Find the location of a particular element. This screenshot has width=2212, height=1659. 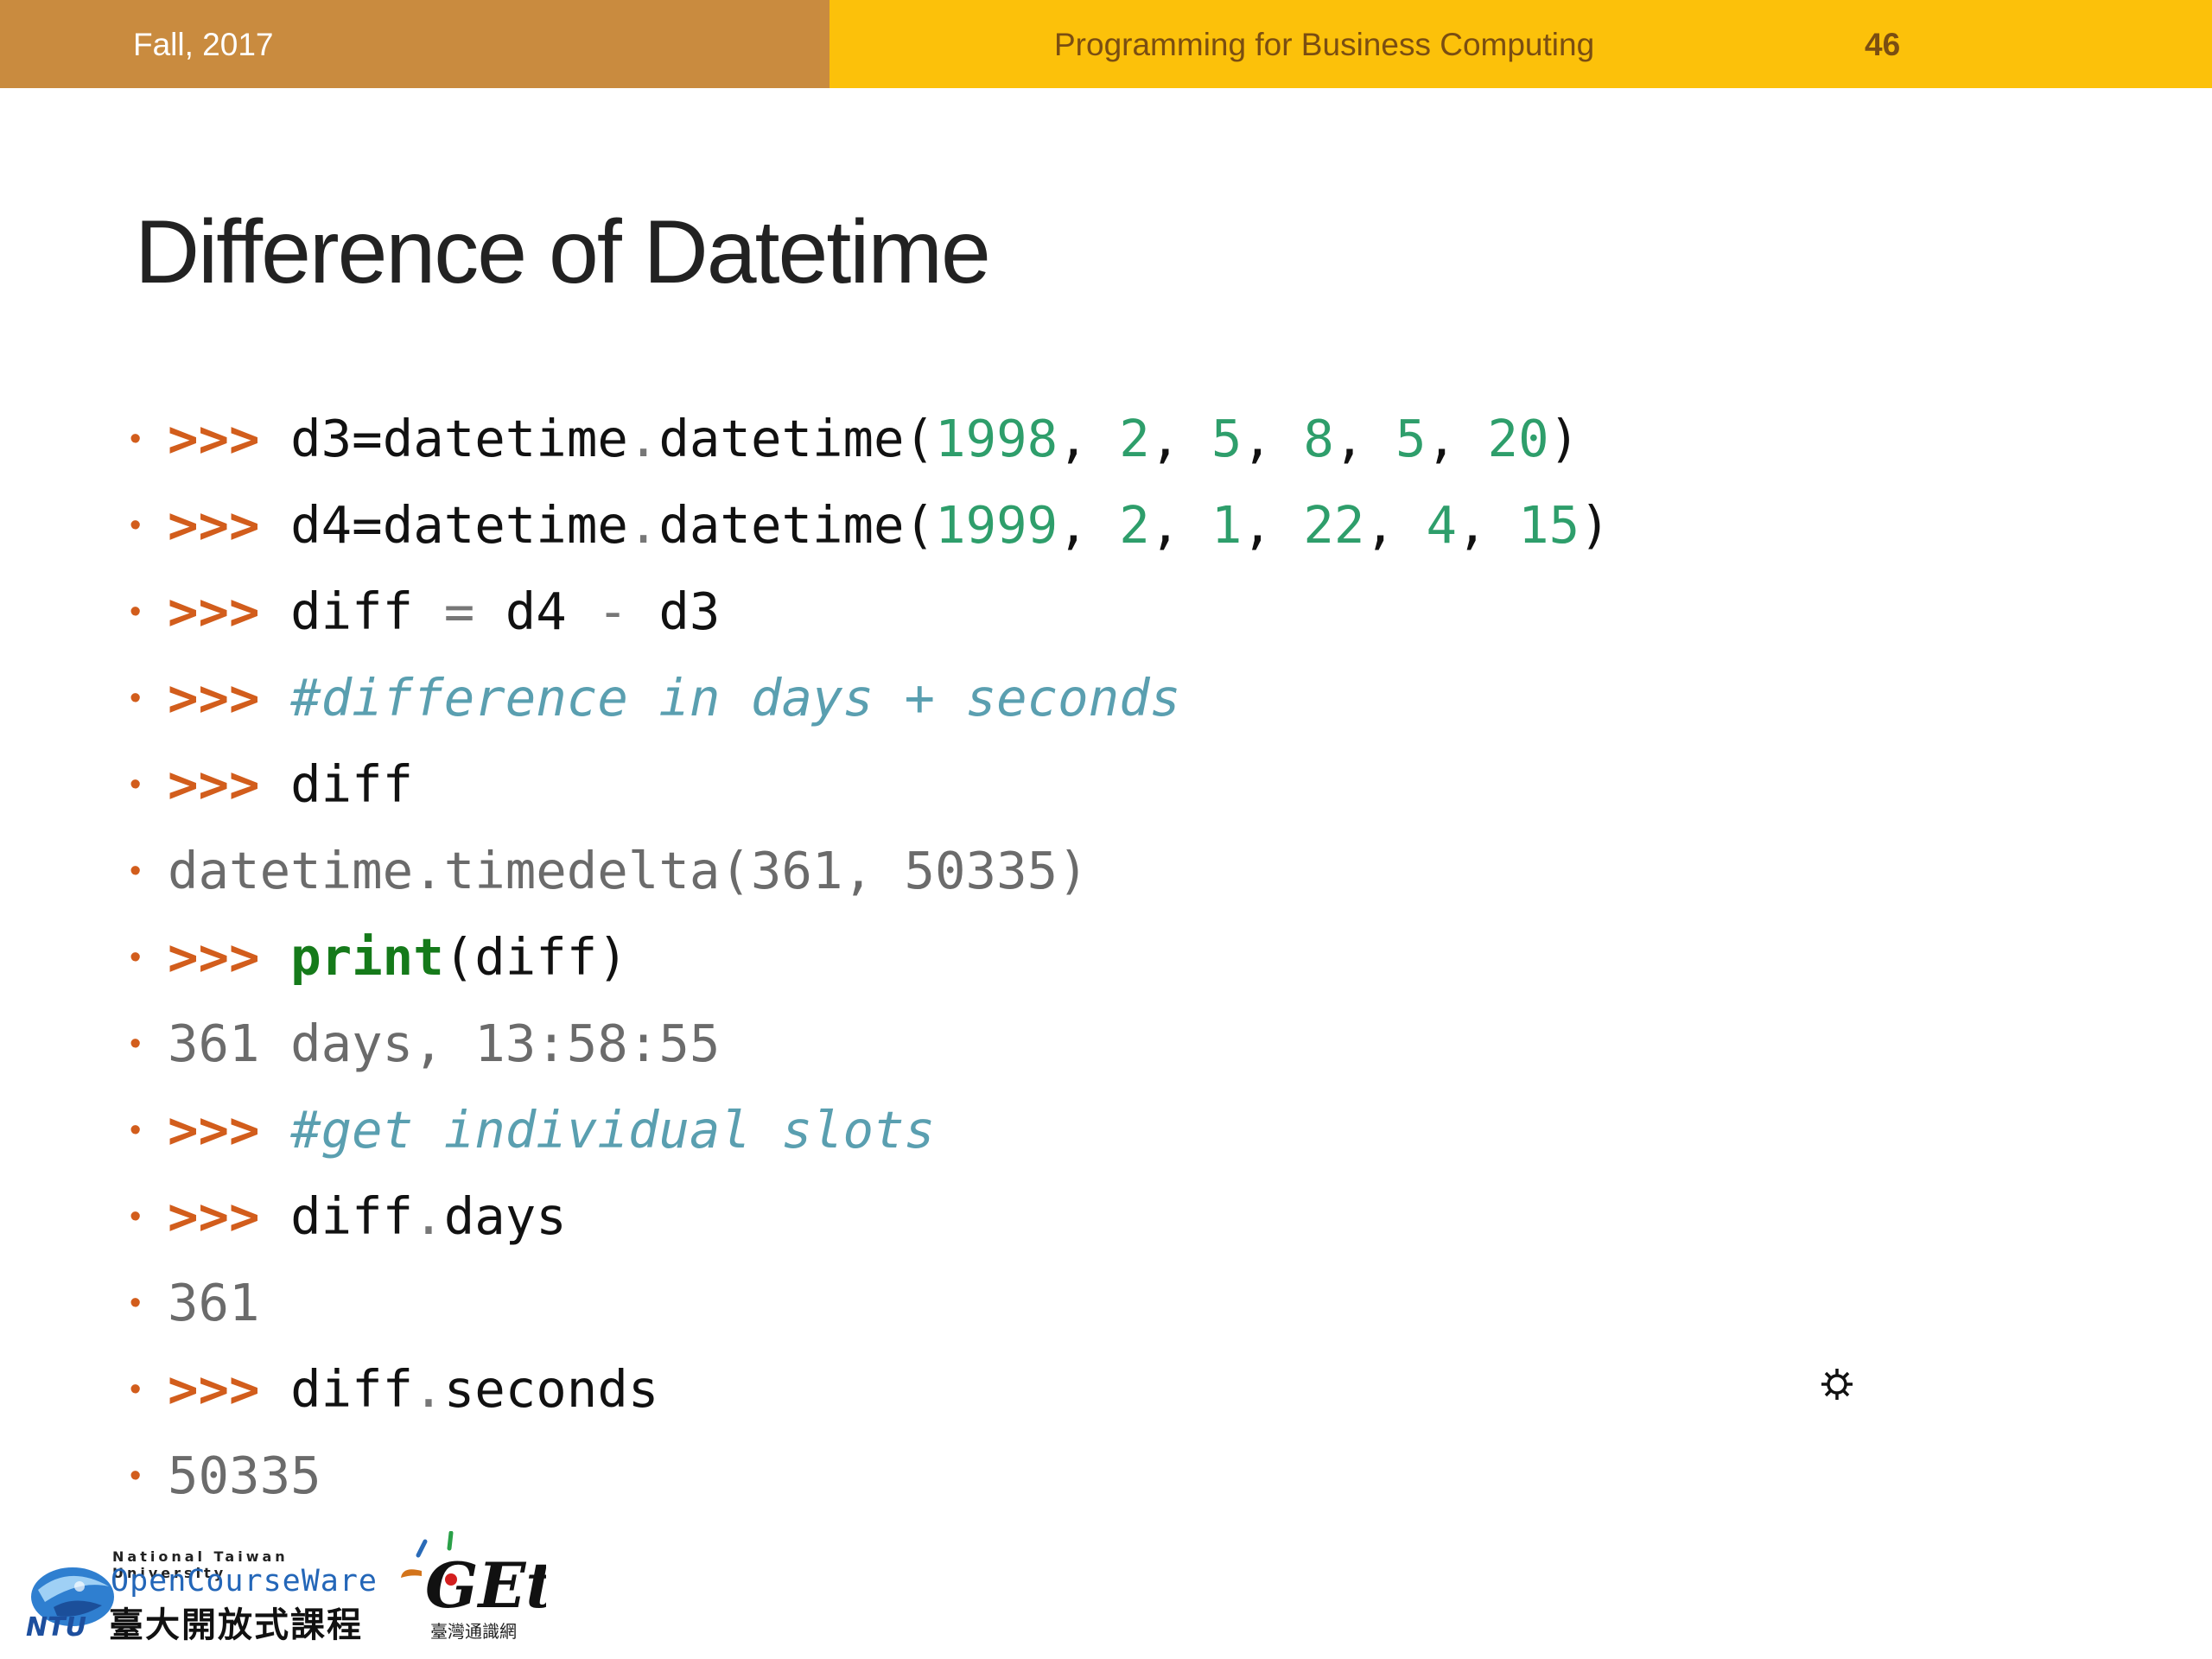

header-left-band is located at coordinates (415, 44).